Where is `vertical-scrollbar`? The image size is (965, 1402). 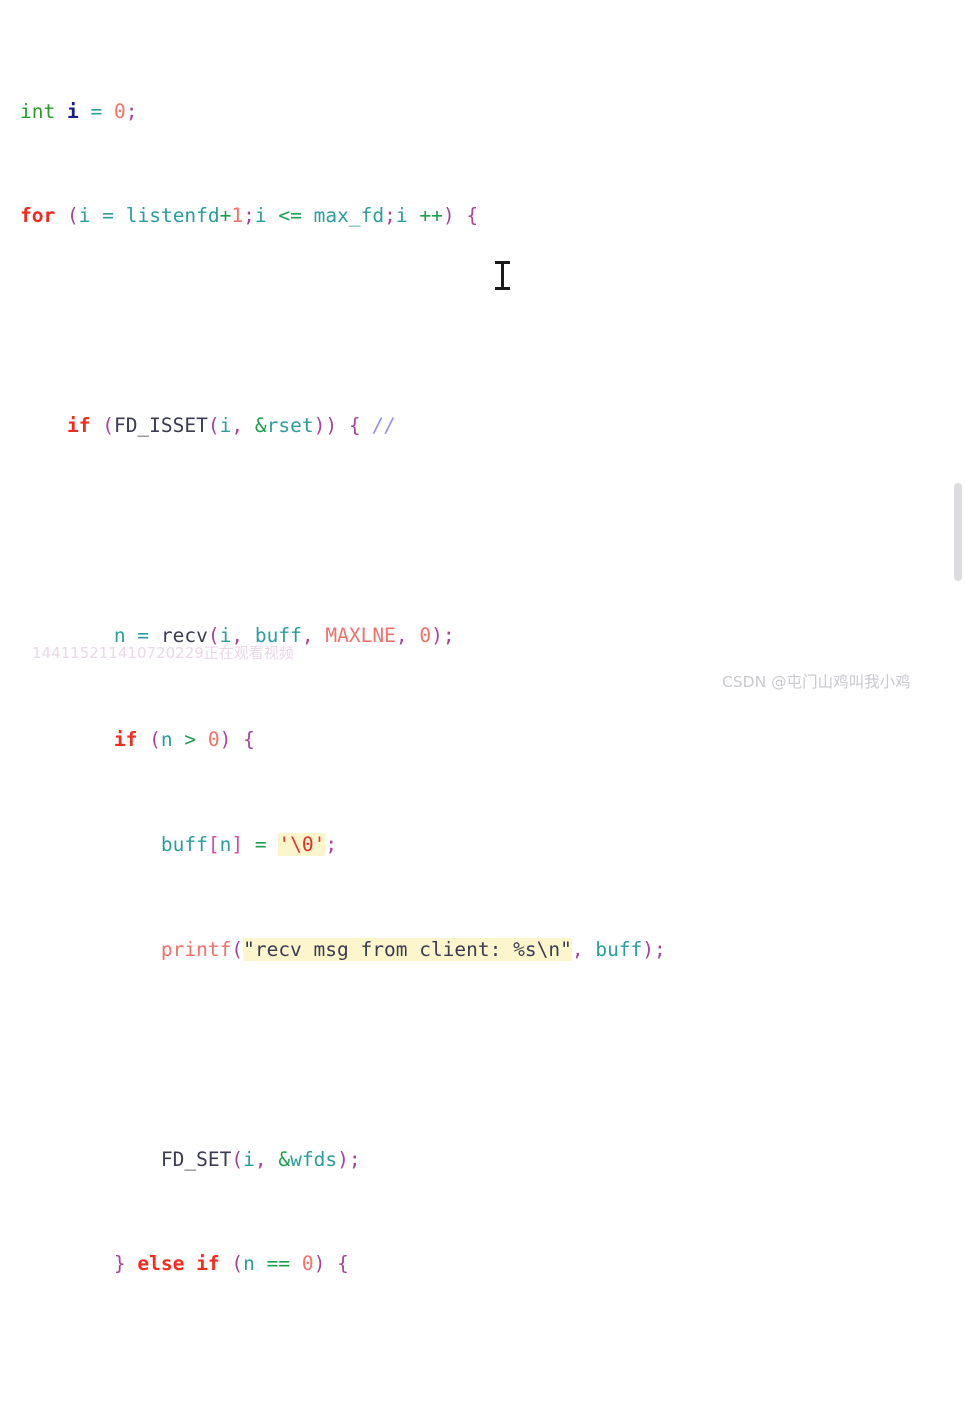 vertical-scrollbar is located at coordinates (958, 350).